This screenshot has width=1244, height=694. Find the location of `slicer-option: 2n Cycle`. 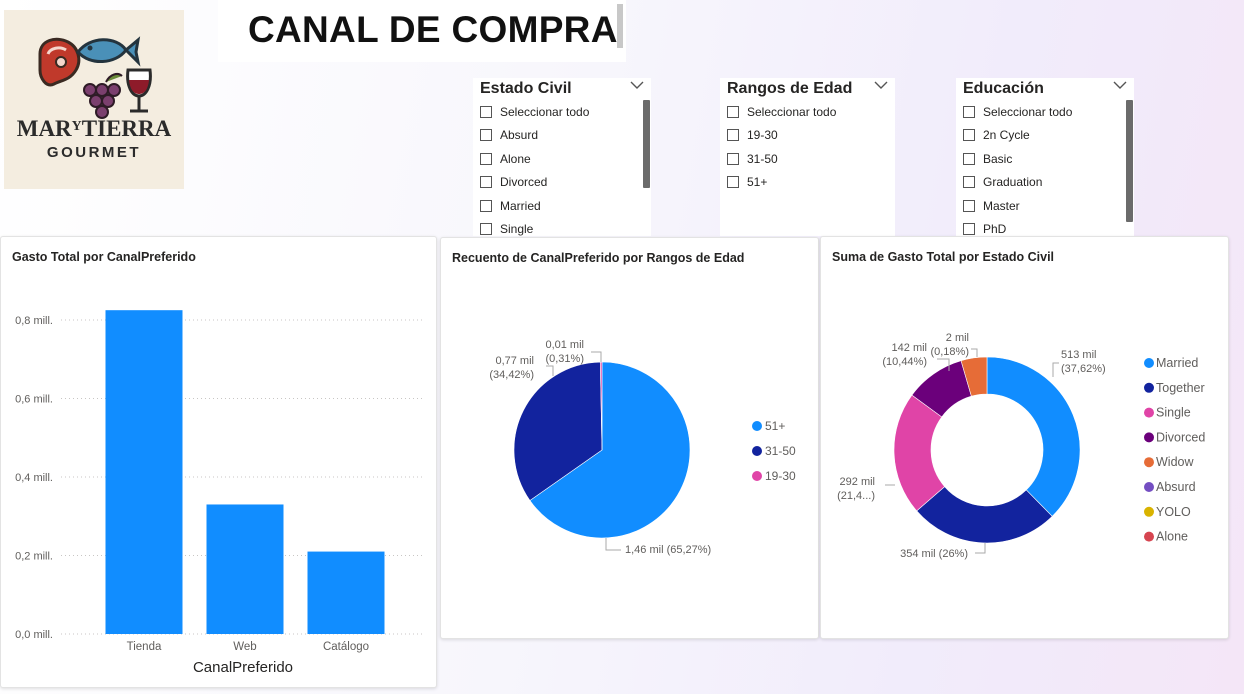

slicer-option: 2n Cycle is located at coordinates (996, 135).